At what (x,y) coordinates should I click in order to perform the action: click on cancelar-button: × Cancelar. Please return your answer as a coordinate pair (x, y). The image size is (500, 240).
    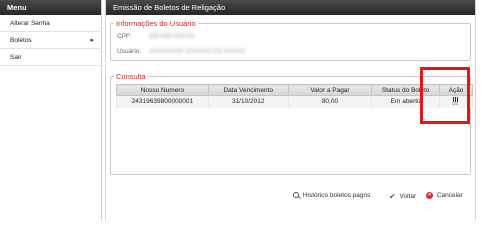
    Looking at the image, I should click on (444, 195).